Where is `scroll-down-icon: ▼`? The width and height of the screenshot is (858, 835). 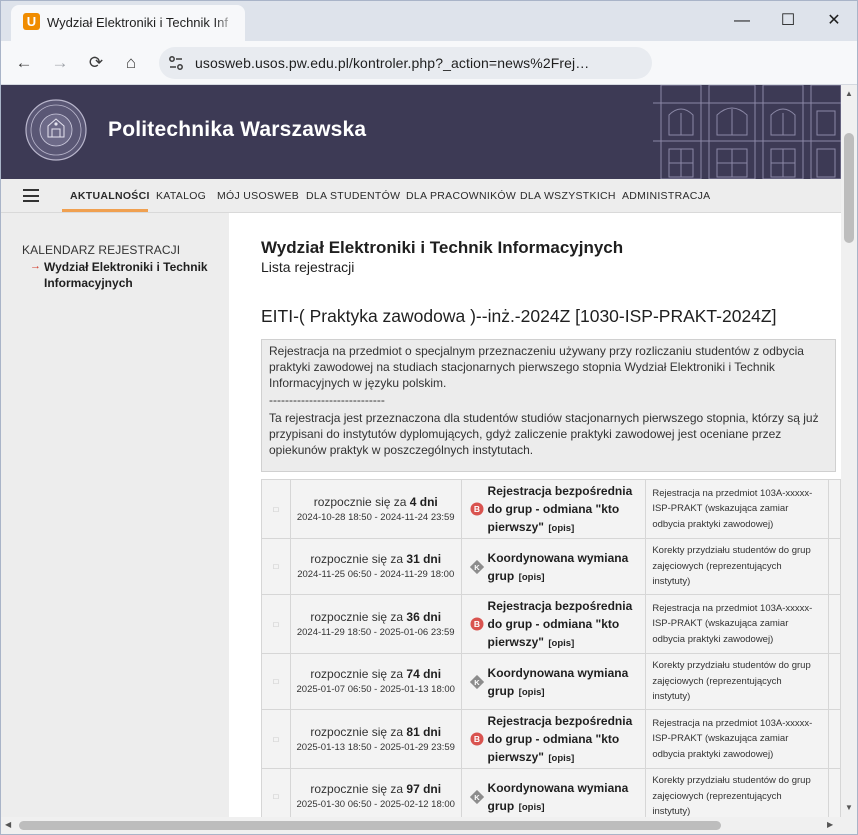
scroll-down-icon: ▼ is located at coordinates (849, 807).